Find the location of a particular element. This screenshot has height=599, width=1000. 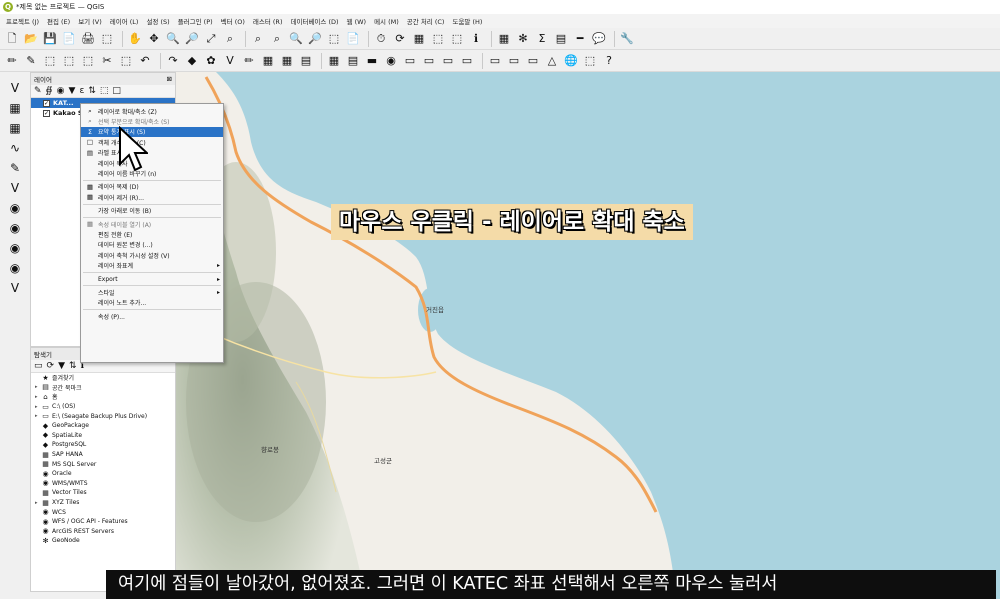

toolbar-button-toolbar2_icons-16-icon: ▦ is located at coordinates (334, 61).